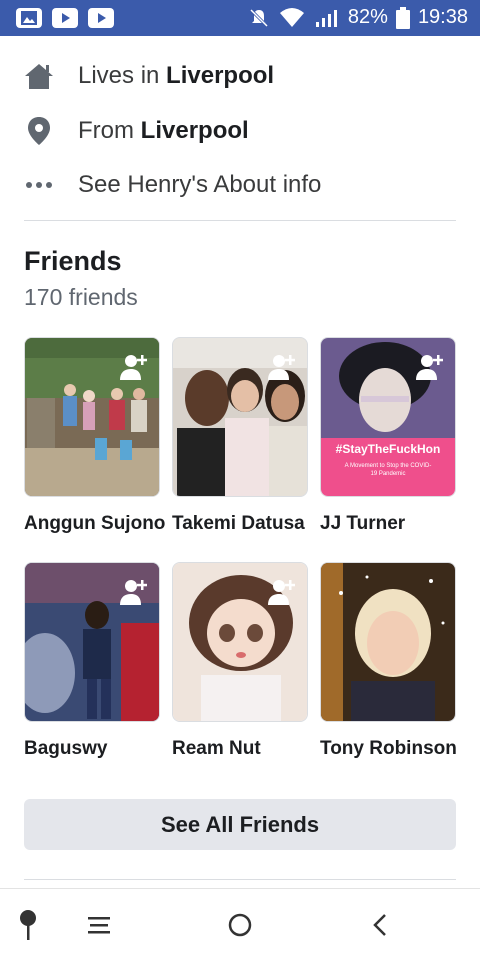  Describe the element at coordinates (29, 18) in the screenshot. I see `gallery-app-icon` at that location.